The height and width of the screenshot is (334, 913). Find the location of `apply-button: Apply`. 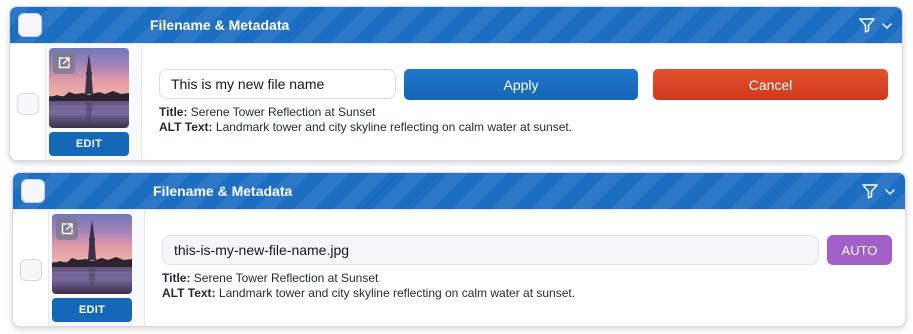

apply-button: Apply is located at coordinates (521, 84).